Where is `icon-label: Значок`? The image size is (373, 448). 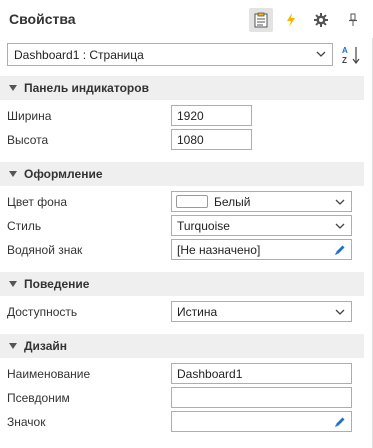 icon-label: Значок is located at coordinates (26, 422).